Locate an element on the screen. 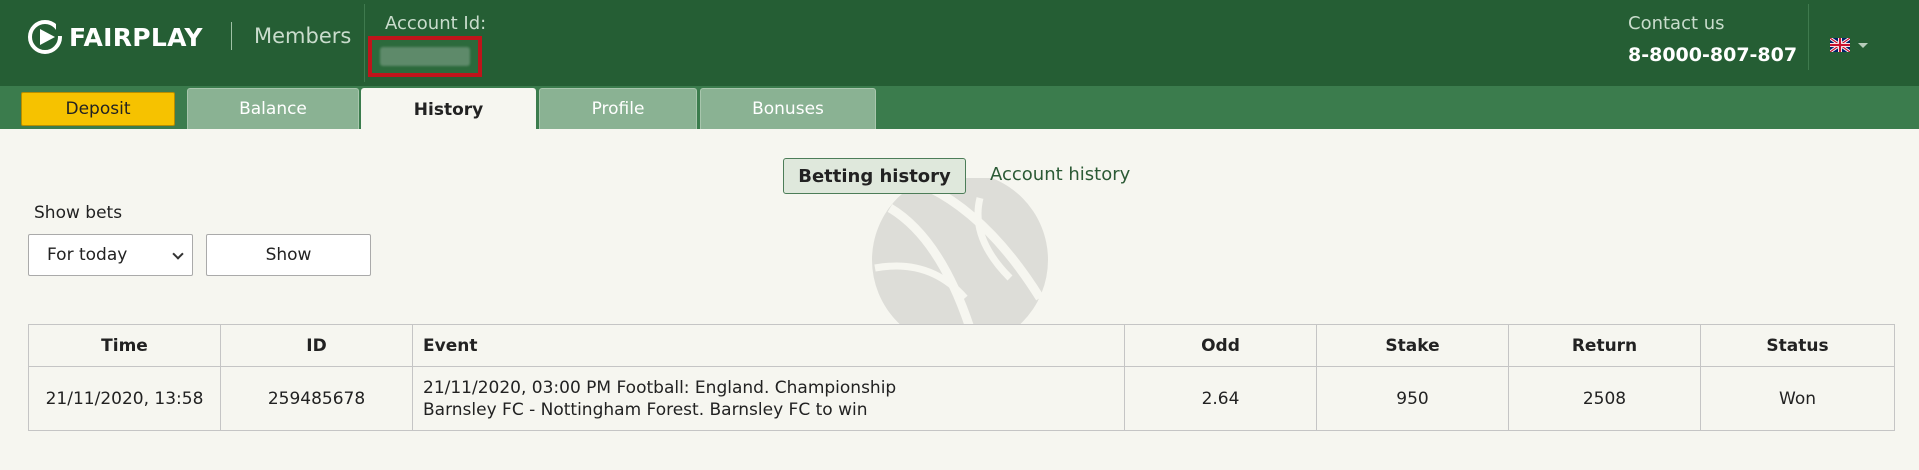 Image resolution: width=1919 pixels, height=470 pixels. tab-balance: Balance is located at coordinates (273, 108).